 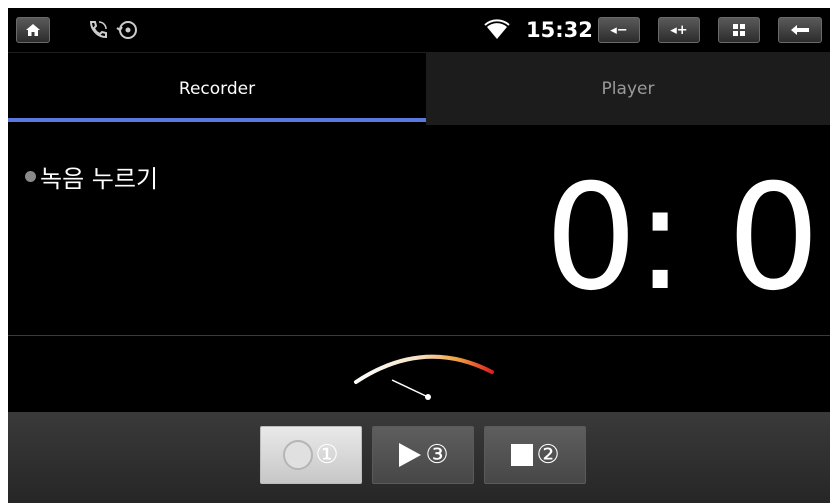 What do you see at coordinates (99, 179) in the screenshot?
I see `recorder-status-text: 녹음 누르기` at bounding box center [99, 179].